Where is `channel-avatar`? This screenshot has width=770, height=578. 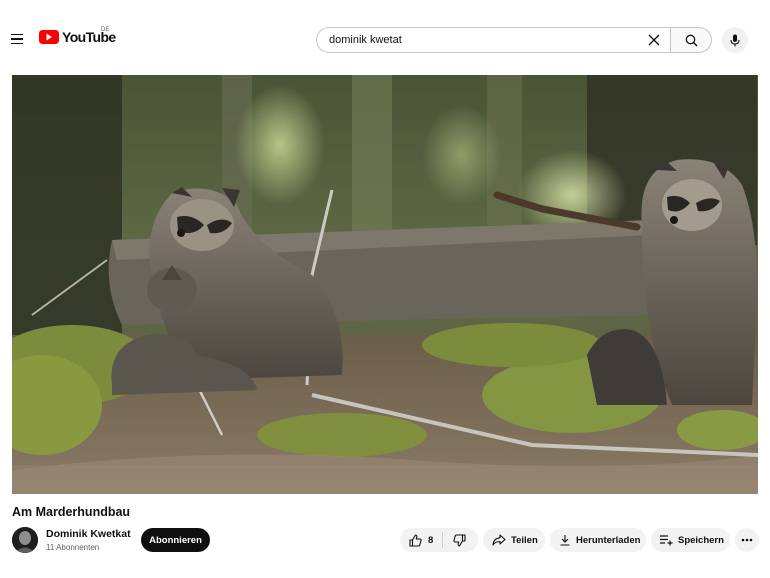
channel-avatar is located at coordinates (25, 540).